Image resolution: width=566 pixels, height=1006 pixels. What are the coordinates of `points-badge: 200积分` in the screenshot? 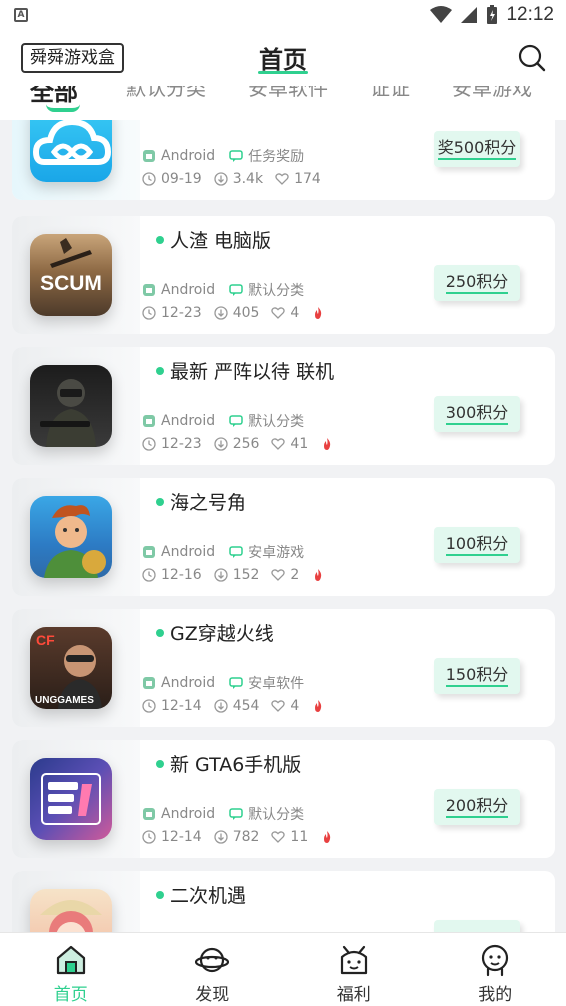 It's located at (477, 807).